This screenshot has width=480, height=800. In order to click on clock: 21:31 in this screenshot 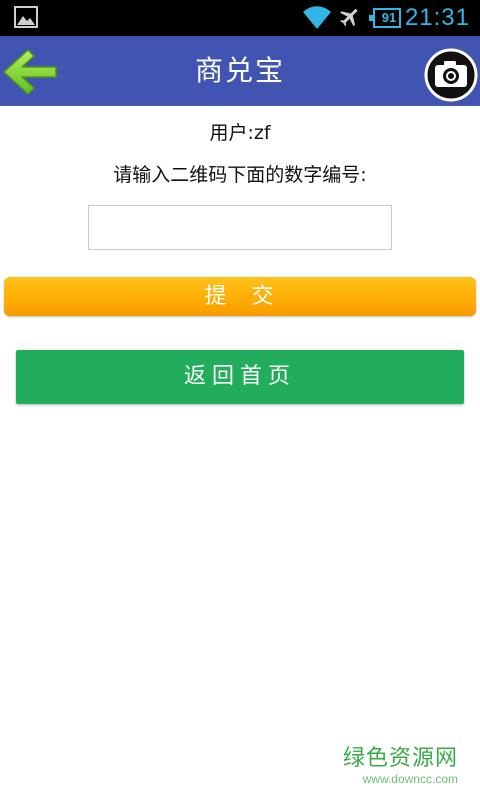, I will do `click(437, 17)`.